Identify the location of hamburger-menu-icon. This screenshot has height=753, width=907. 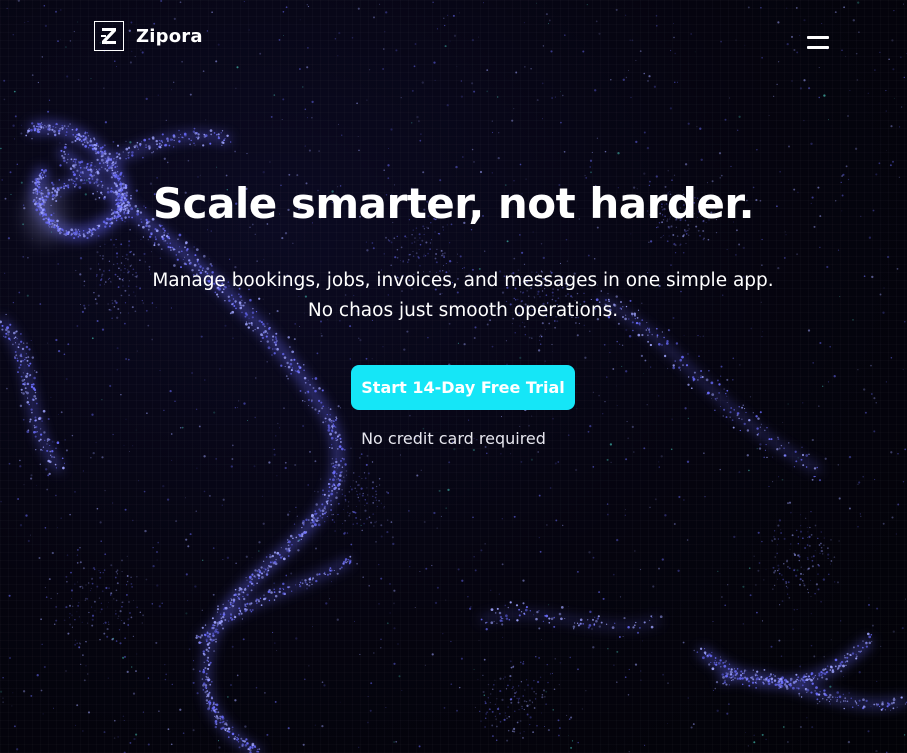
(818, 37).